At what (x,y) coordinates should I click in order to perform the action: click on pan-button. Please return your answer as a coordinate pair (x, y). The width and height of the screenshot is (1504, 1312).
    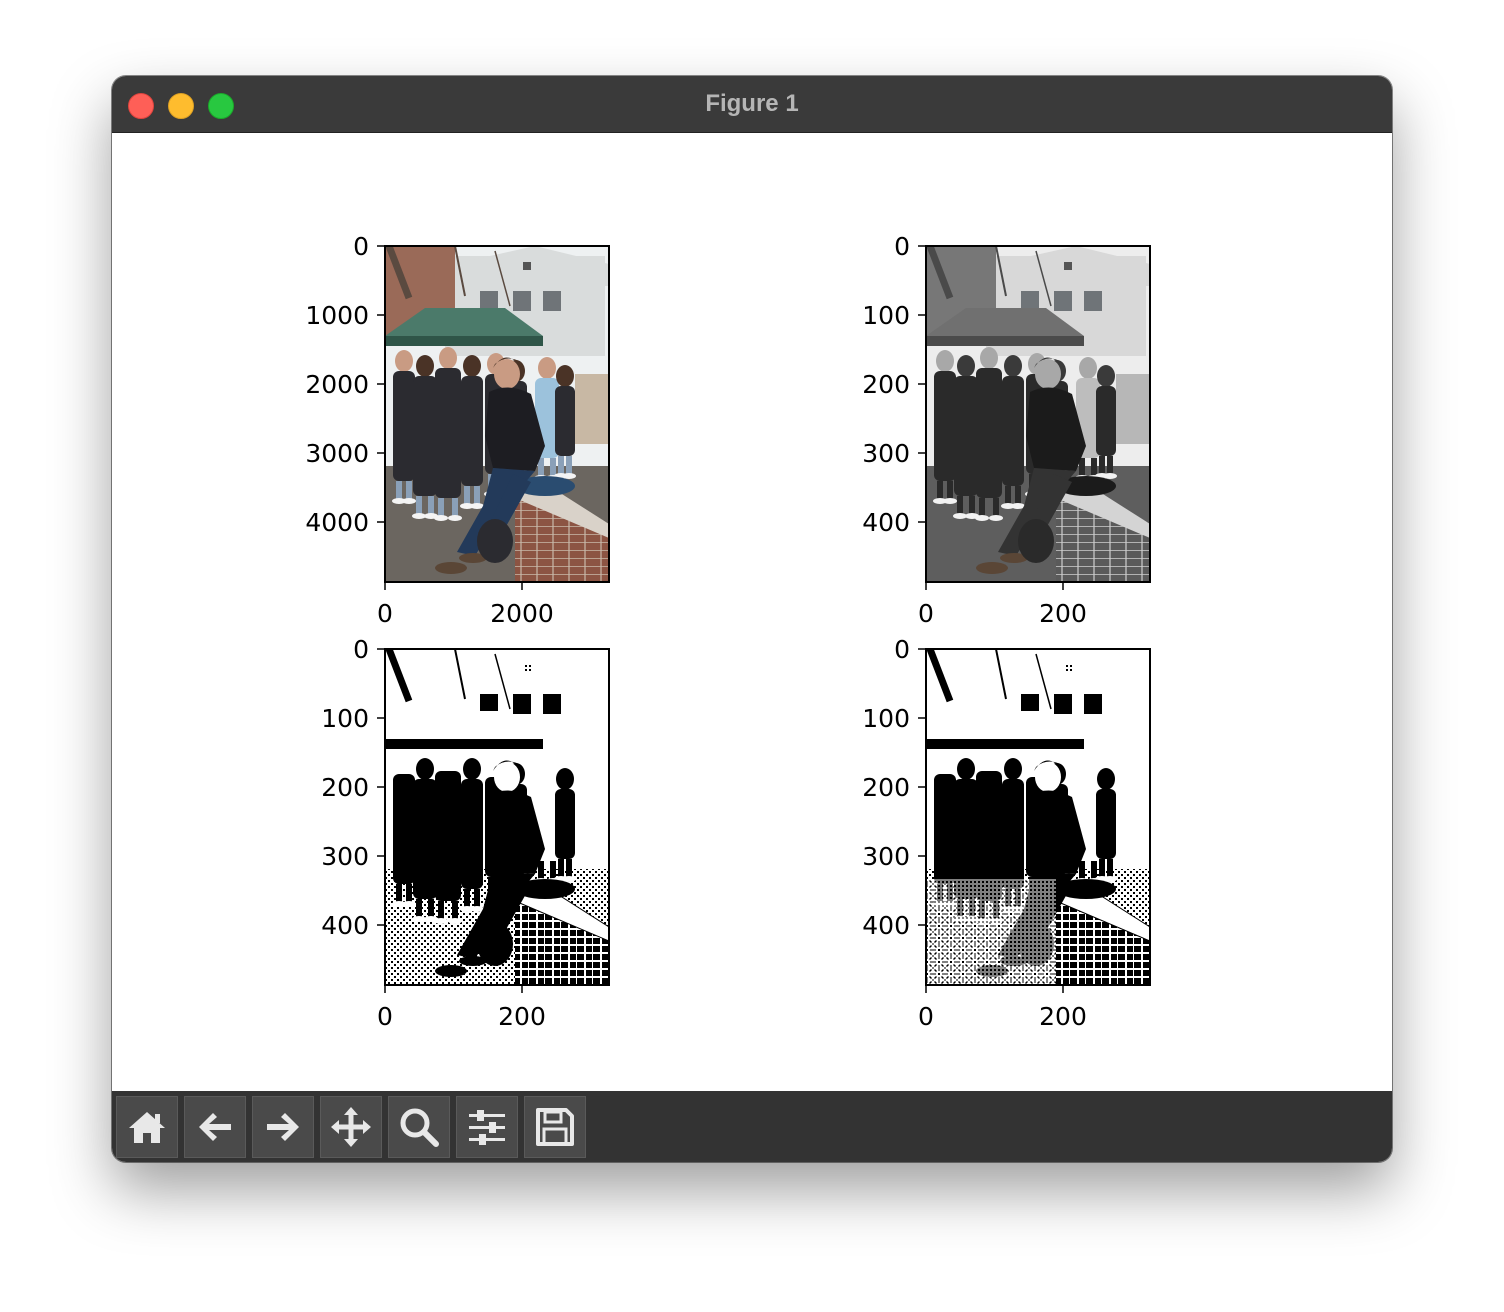
    Looking at the image, I should click on (351, 1127).